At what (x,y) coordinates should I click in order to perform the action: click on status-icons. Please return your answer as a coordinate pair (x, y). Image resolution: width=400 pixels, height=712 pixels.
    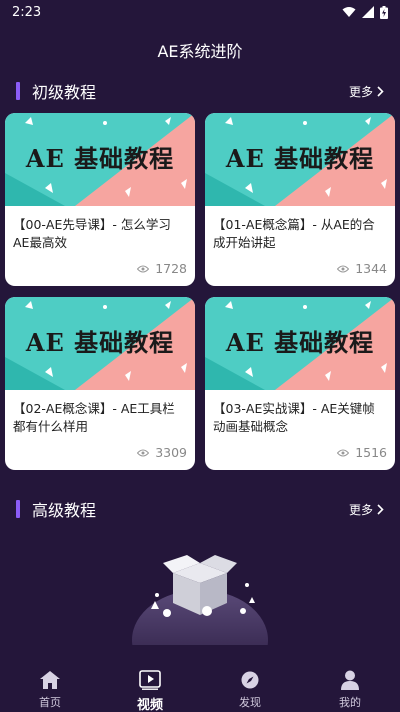
    Looking at the image, I should click on (365, 12).